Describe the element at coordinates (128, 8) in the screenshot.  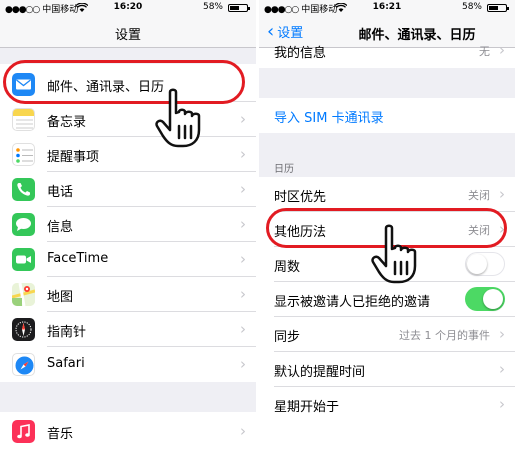
I see `status-bar: ●●●○○ 中国移动 16:20 58%` at that location.